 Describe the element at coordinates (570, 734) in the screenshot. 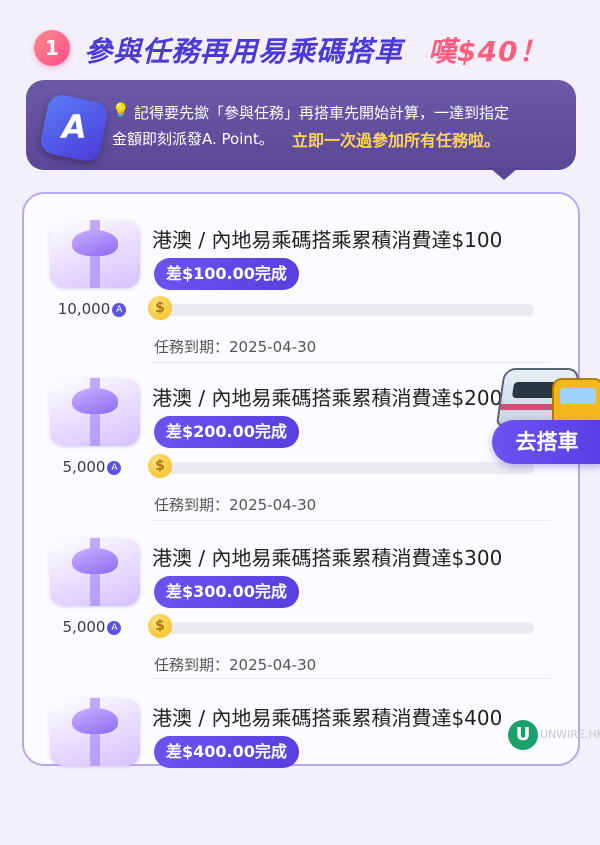

I see `watermark-text: UNWIRE.HK` at that location.